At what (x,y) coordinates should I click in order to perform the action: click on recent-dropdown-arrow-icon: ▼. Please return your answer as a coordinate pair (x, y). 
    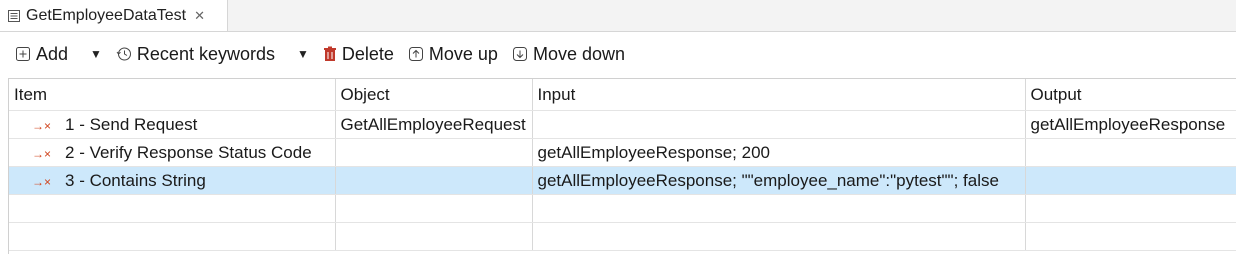
    Looking at the image, I should click on (303, 54).